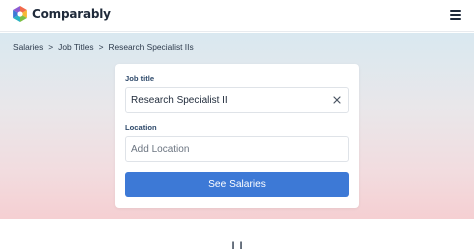 The width and height of the screenshot is (474, 249). What do you see at coordinates (75, 47) in the screenshot?
I see `breadcrumb-job-titles: Job Titles` at bounding box center [75, 47].